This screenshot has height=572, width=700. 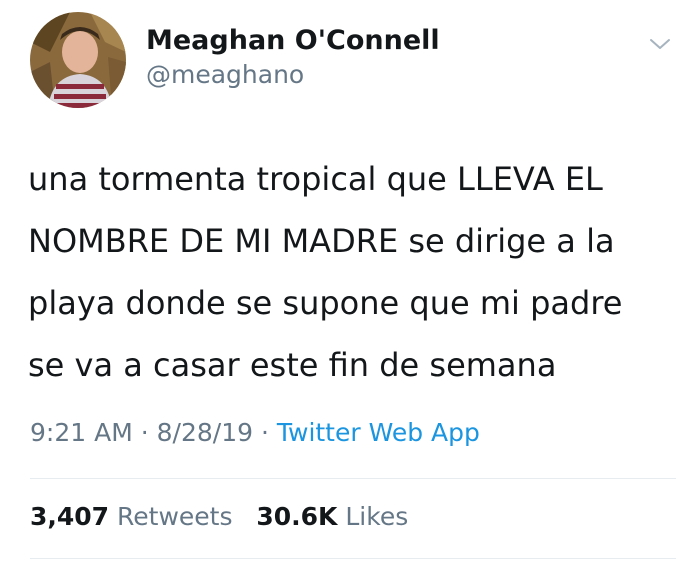 I want to click on likes-stat: 30.6K Likes, so click(x=332, y=516).